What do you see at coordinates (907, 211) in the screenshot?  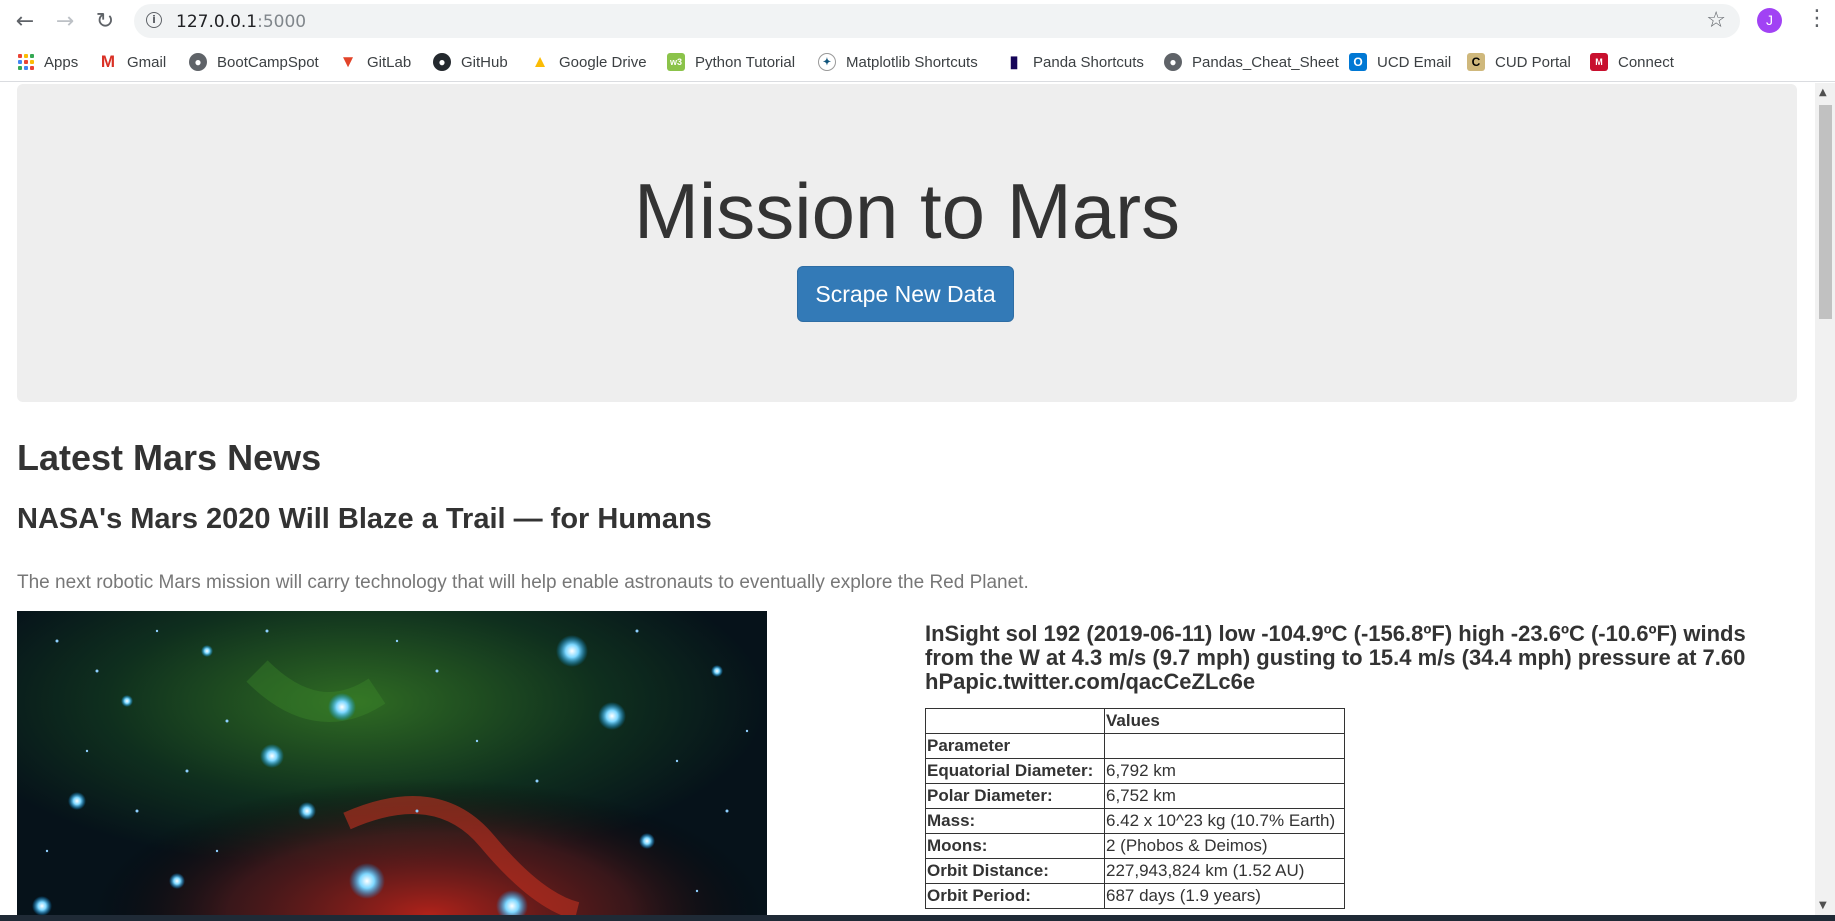 I see `page-title: Mission to Mars` at bounding box center [907, 211].